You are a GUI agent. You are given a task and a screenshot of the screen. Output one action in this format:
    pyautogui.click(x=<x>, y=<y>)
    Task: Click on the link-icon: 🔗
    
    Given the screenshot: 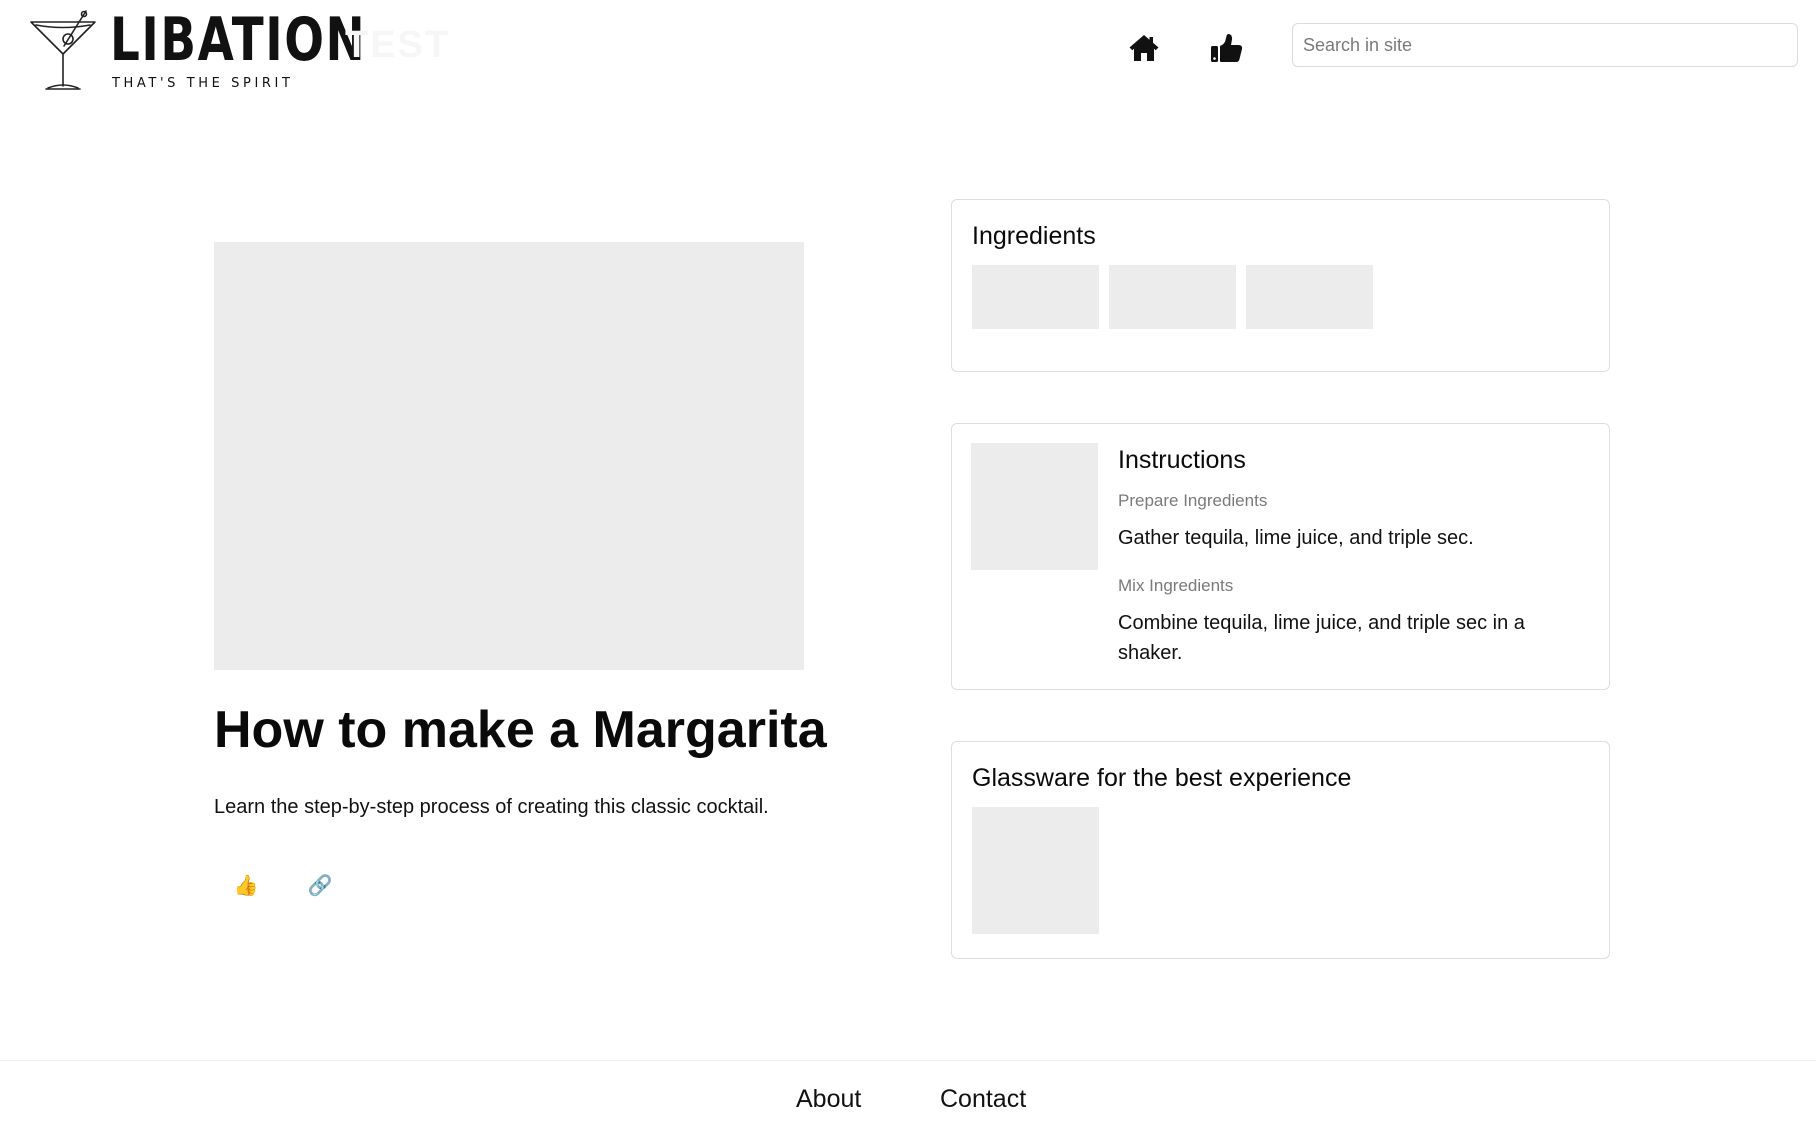 What is the action you would take?
    pyautogui.click(x=320, y=885)
    